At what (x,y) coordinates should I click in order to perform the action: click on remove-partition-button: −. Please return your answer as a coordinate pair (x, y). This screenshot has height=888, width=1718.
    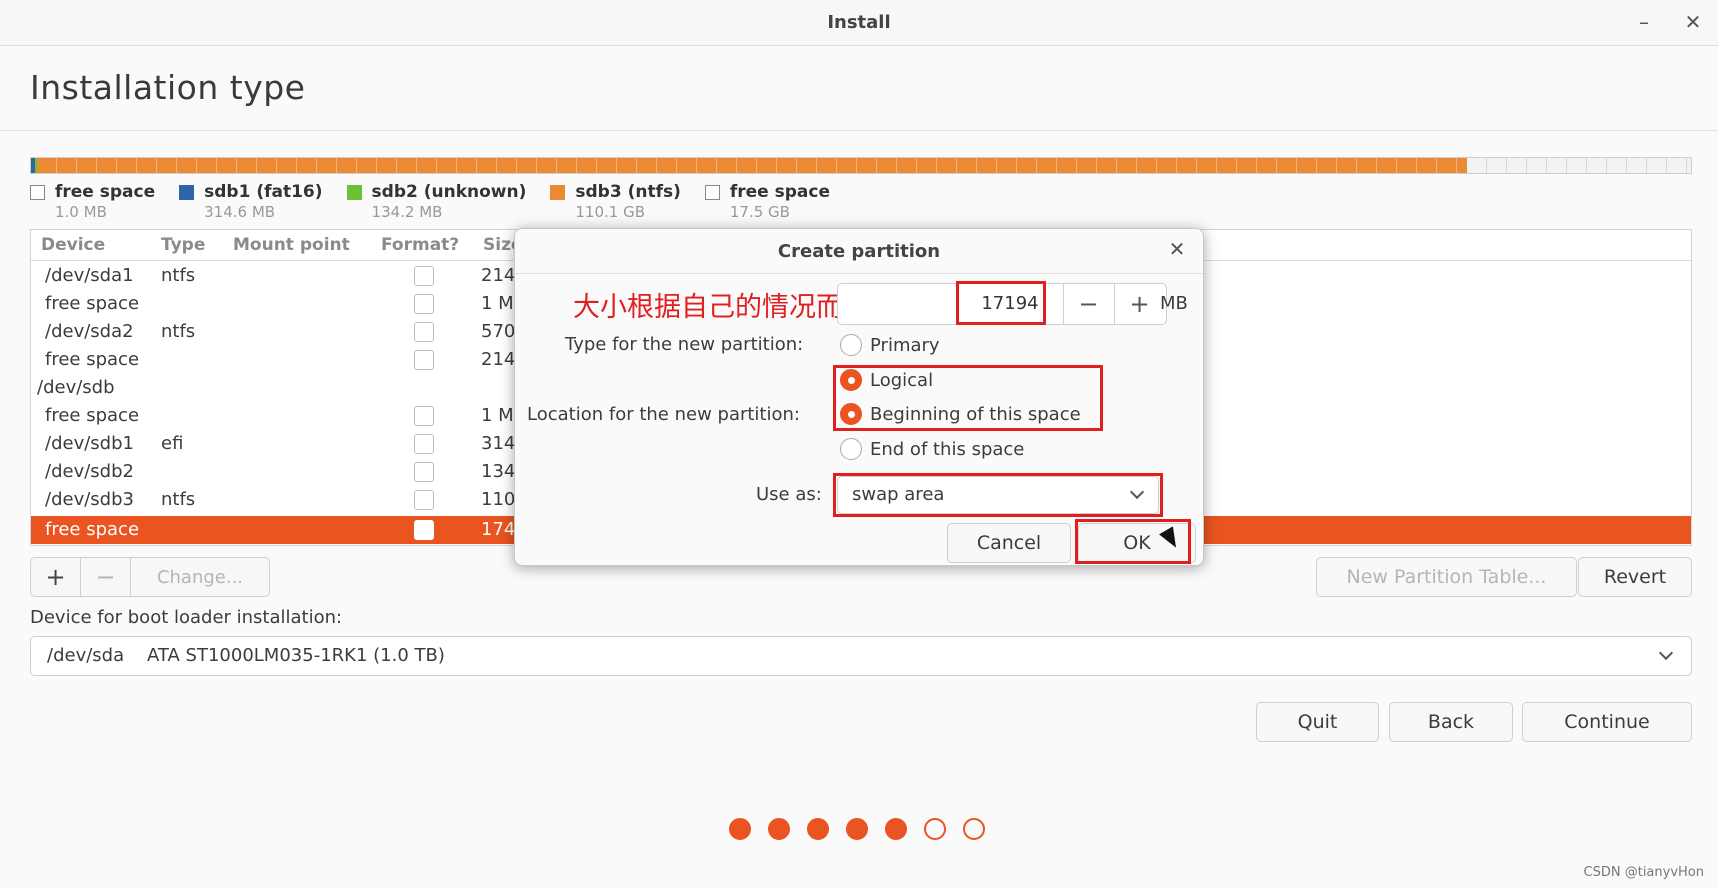
    Looking at the image, I should click on (106, 577).